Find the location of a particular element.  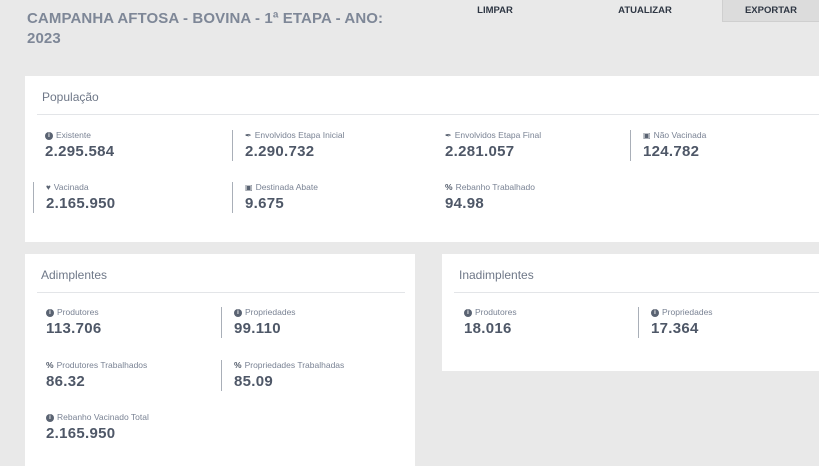

shield-icon: ♥ is located at coordinates (48, 187).